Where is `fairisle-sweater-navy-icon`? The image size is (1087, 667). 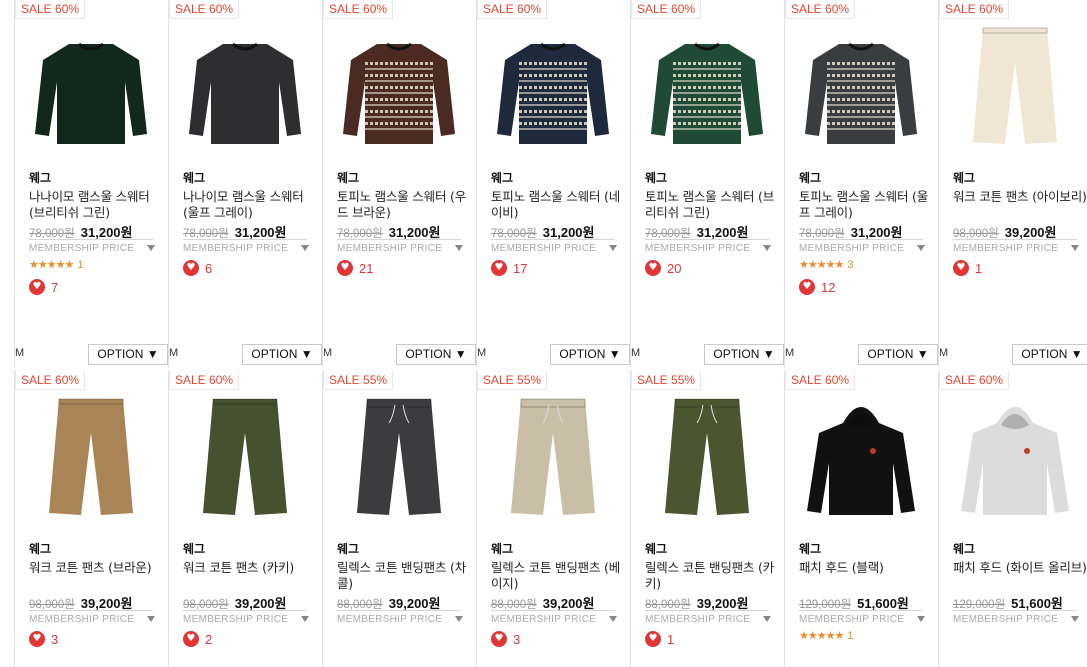 fairisle-sweater-navy-icon is located at coordinates (553, 89).